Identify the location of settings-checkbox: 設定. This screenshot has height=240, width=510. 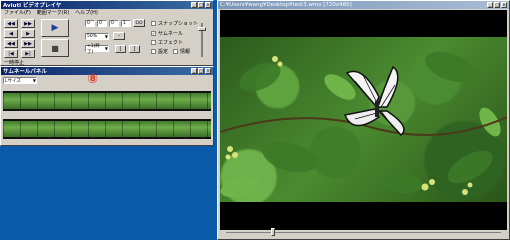
(159, 51).